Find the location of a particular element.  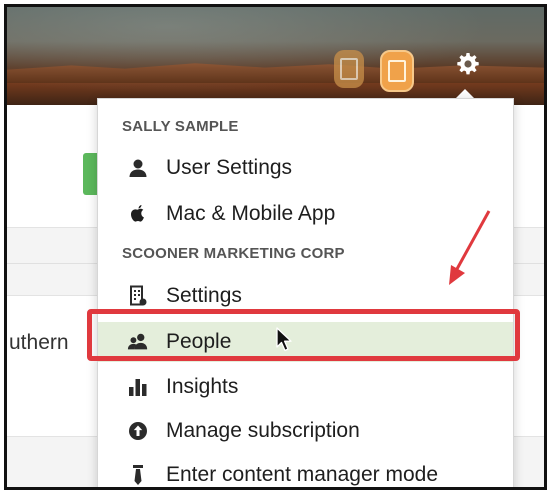

gear-icon is located at coordinates (468, 64).